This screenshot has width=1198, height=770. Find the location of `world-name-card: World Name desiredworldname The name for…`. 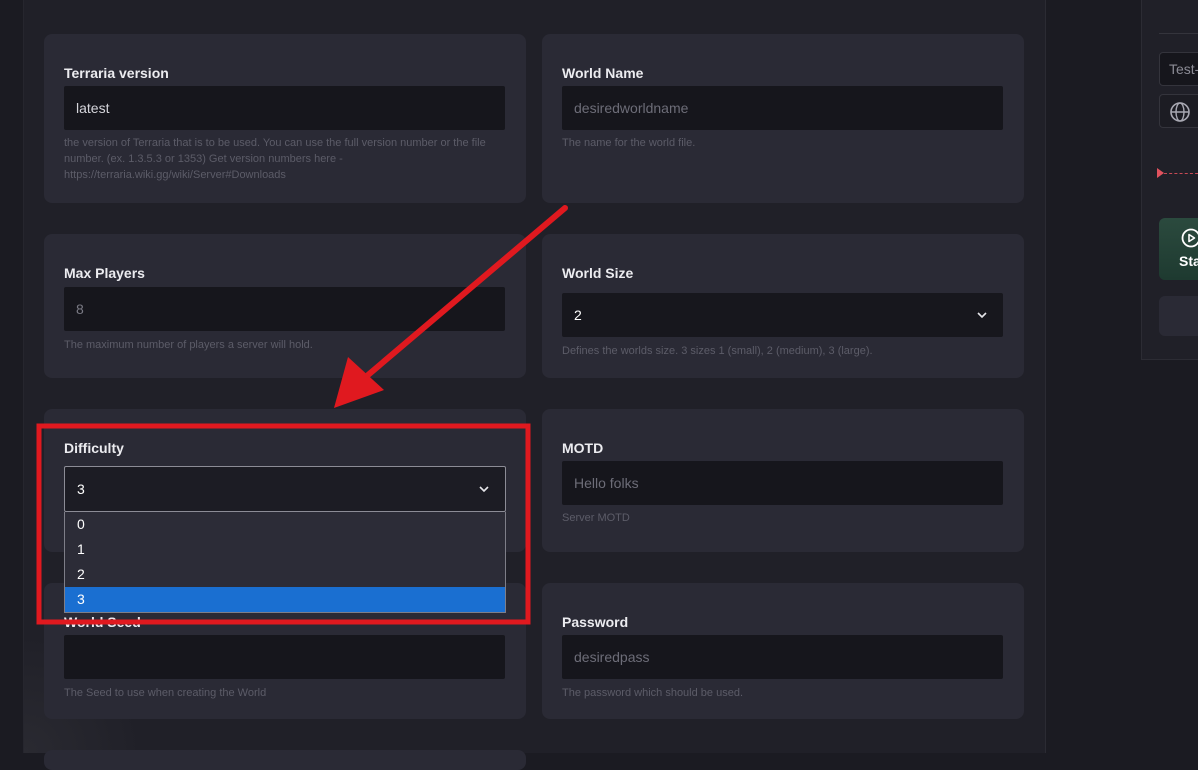

world-name-card: World Name desiredworldname The name for… is located at coordinates (783, 118).